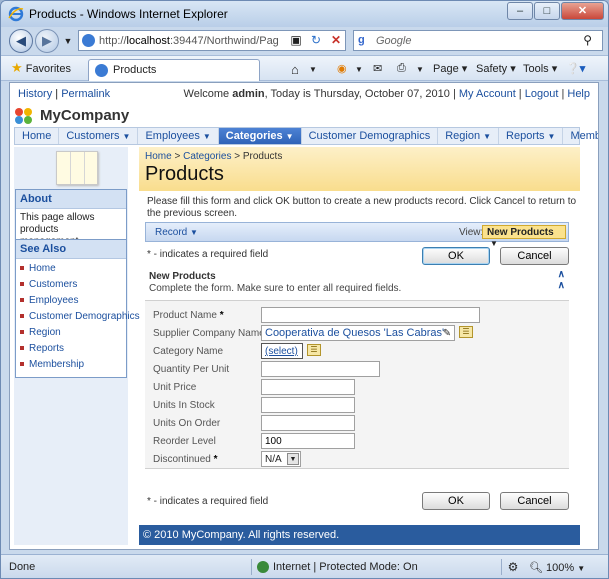 The image size is (609, 579). Describe the element at coordinates (128, 14) in the screenshot. I see `window-title: Products - Windows Internet Explorer` at that location.